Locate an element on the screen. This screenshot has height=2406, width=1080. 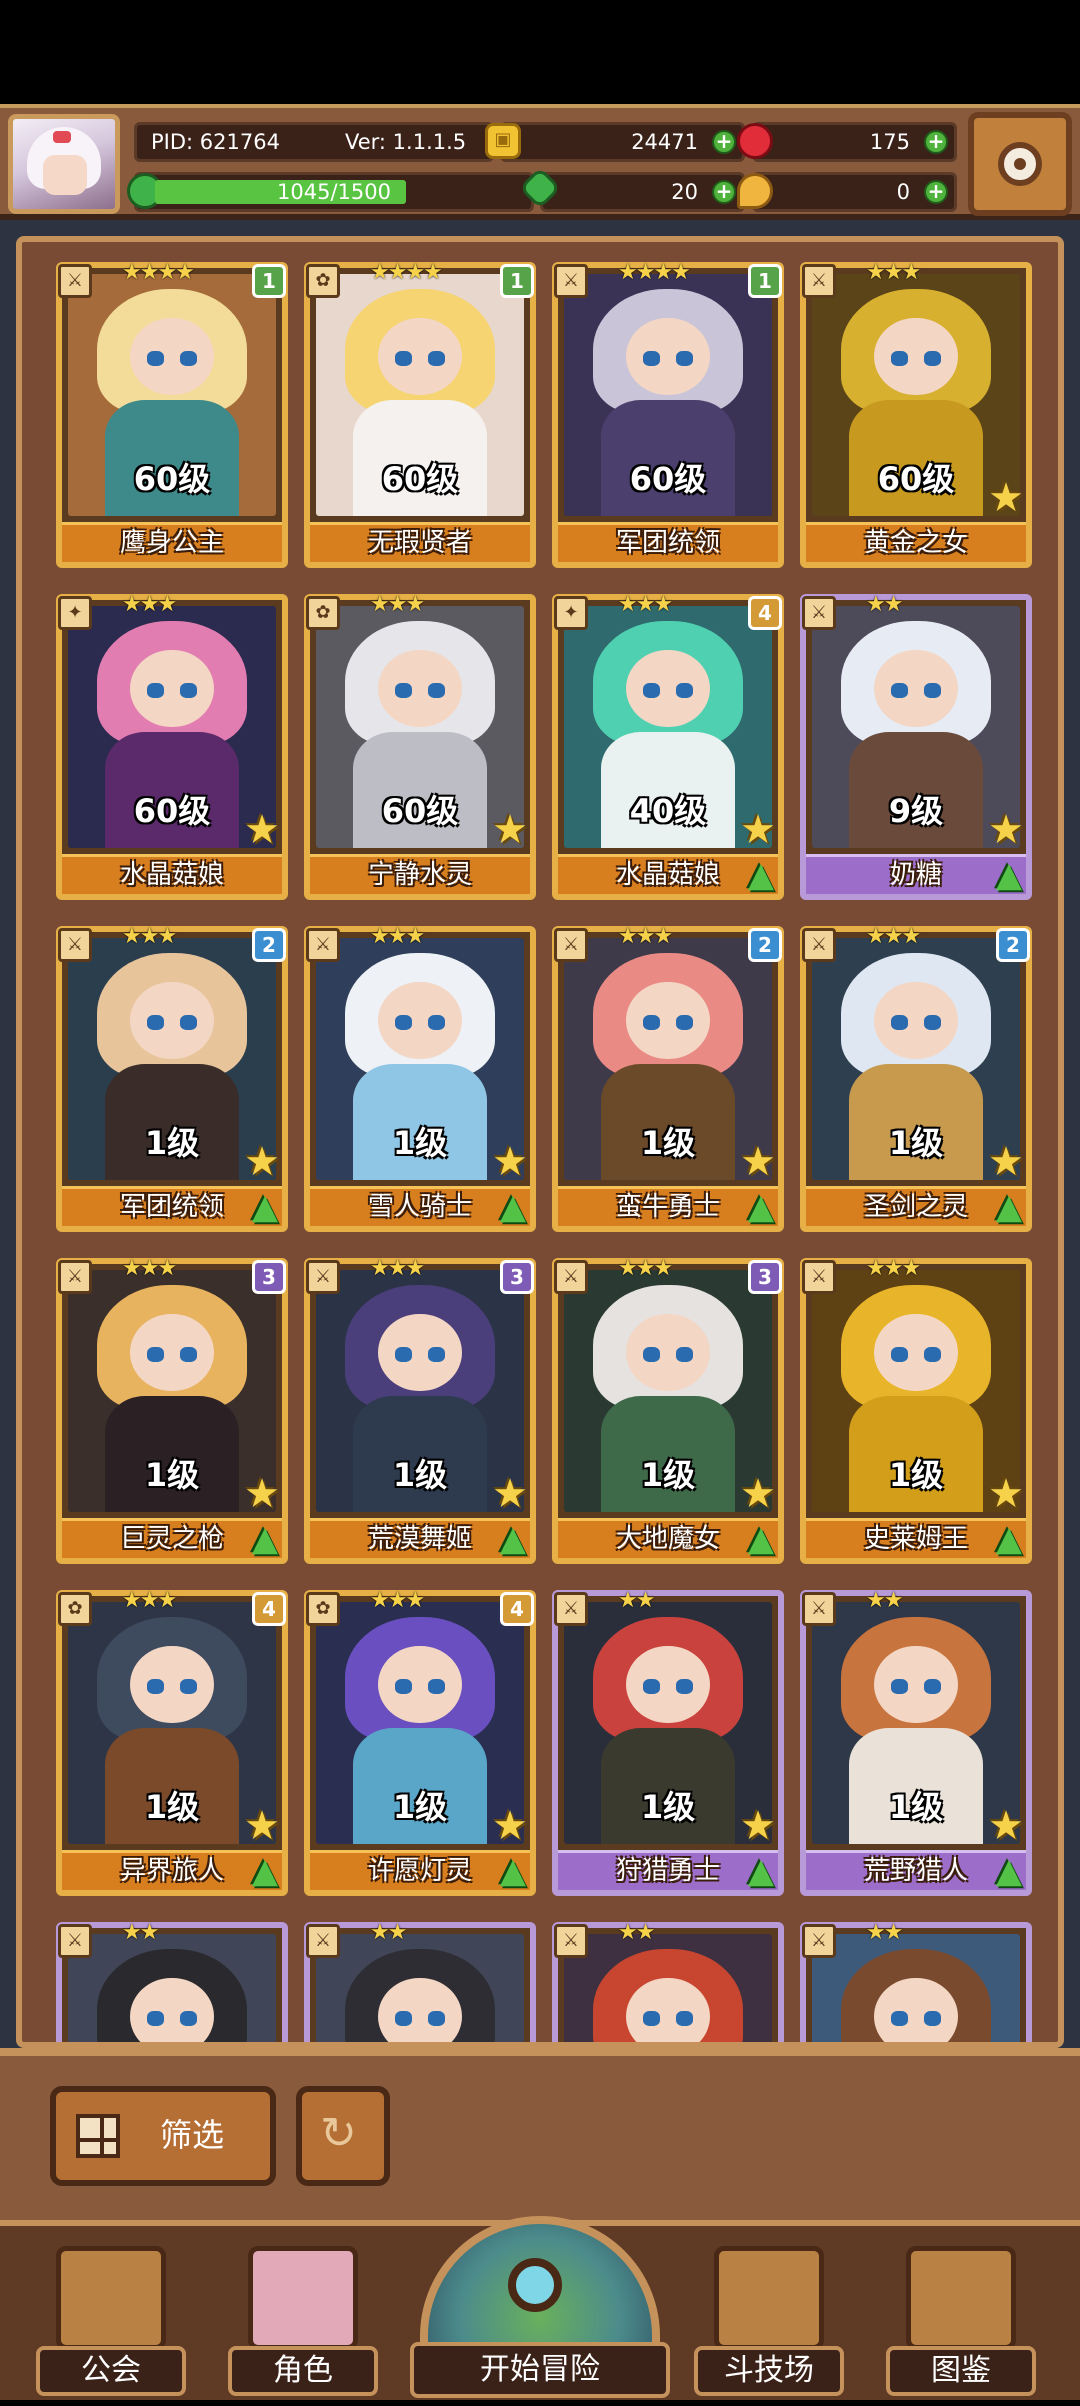
add-gold-button: + is located at coordinates (724, 142).